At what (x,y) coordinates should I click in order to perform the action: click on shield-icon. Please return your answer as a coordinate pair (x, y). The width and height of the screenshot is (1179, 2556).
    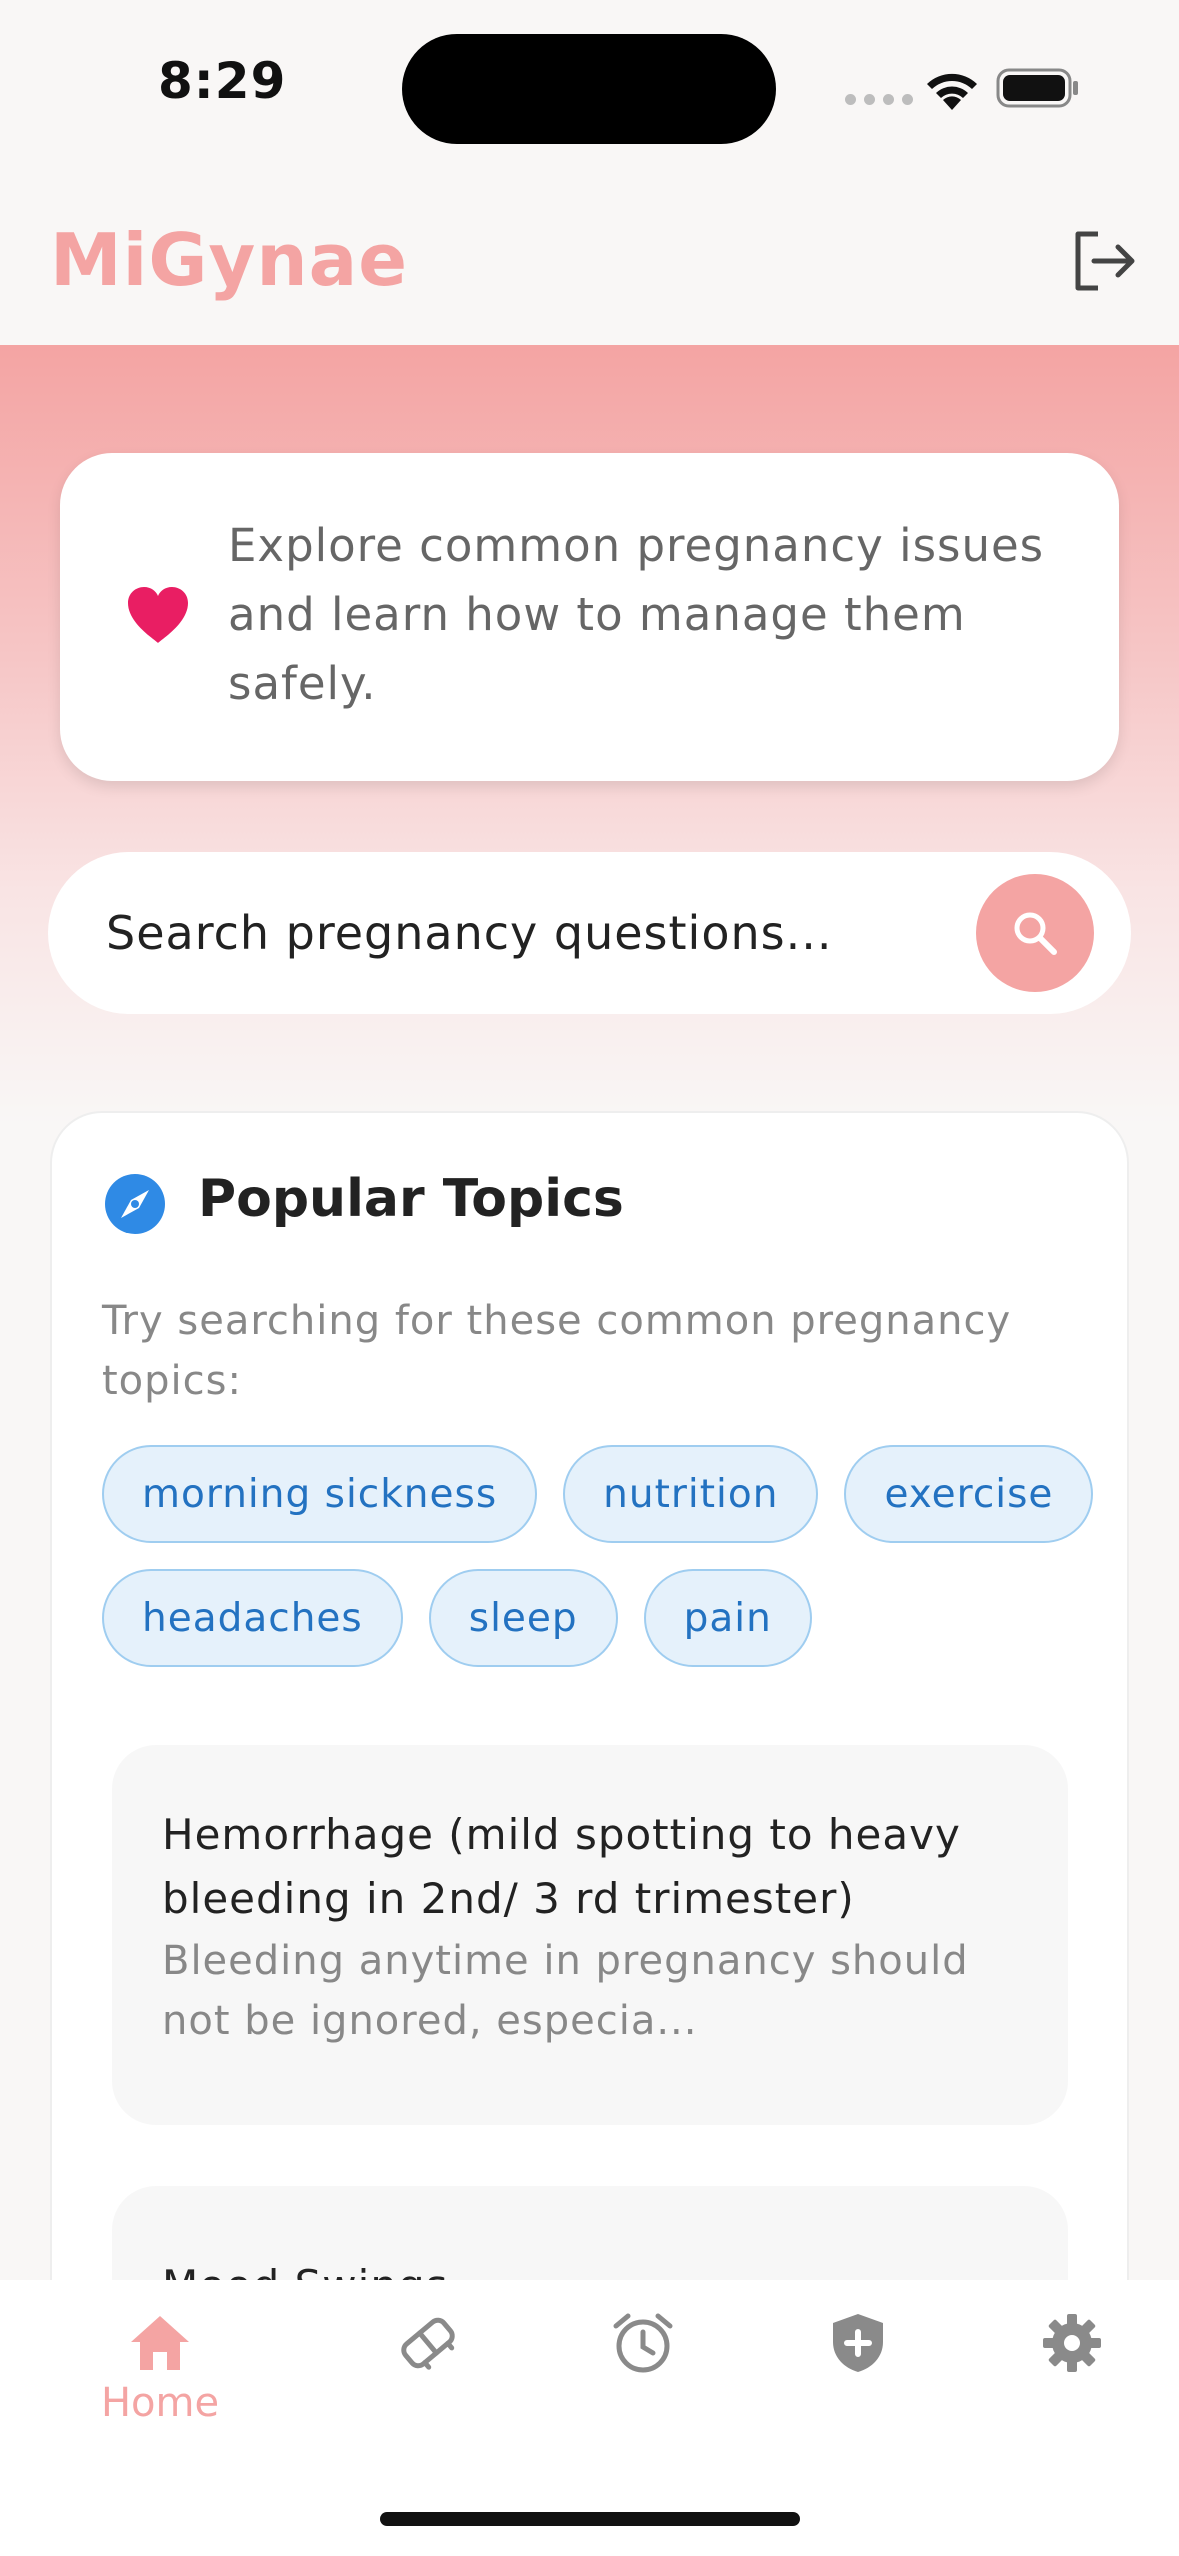
    Looking at the image, I should click on (858, 2343).